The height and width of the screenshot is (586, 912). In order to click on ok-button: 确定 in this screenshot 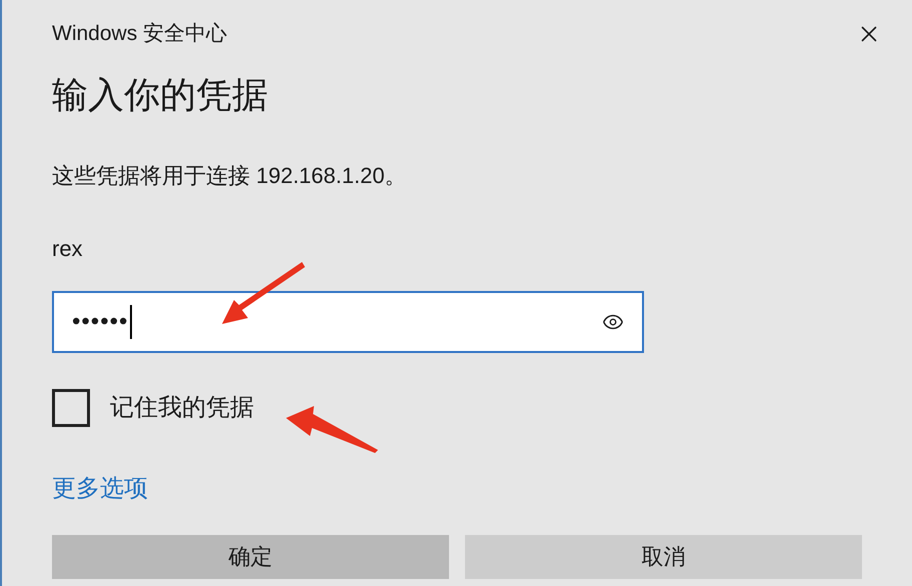, I will do `click(250, 556)`.